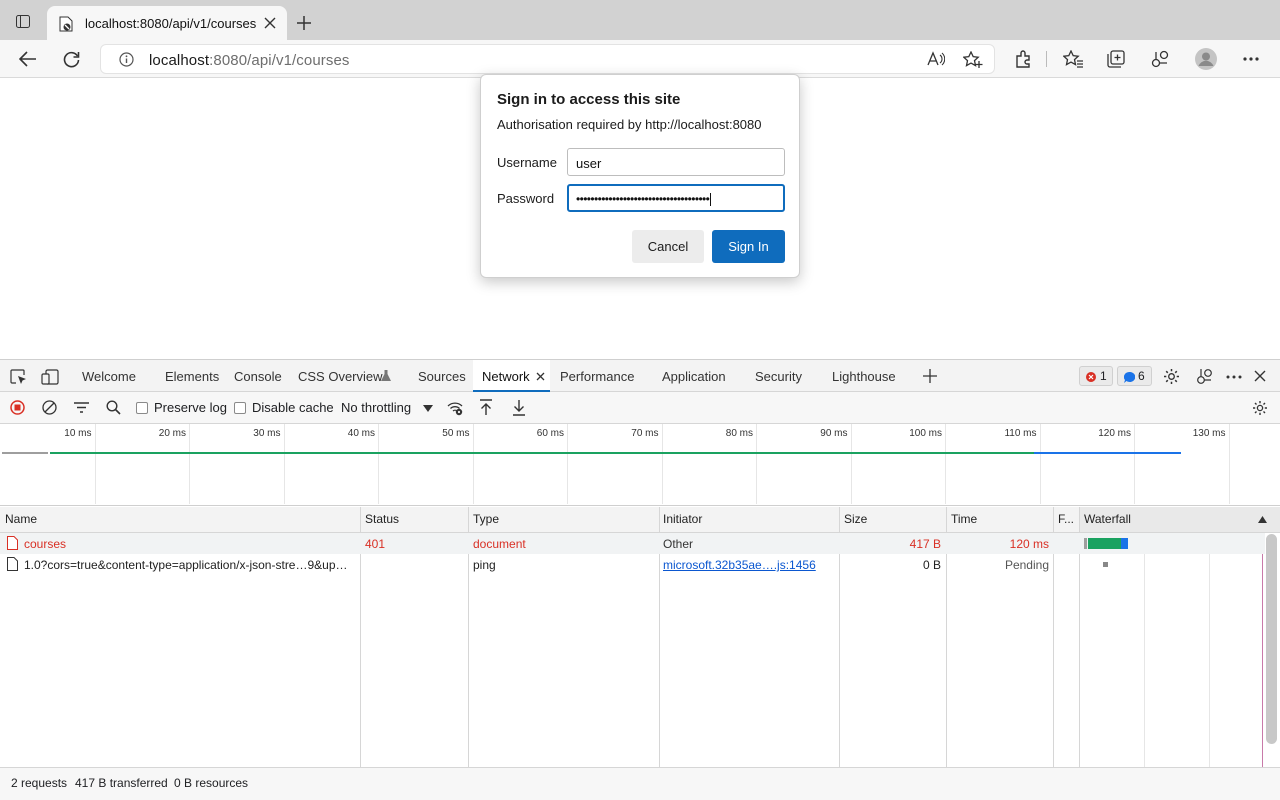 This screenshot has height=800, width=1280. I want to click on devtools-more-icon, so click(1234, 377).